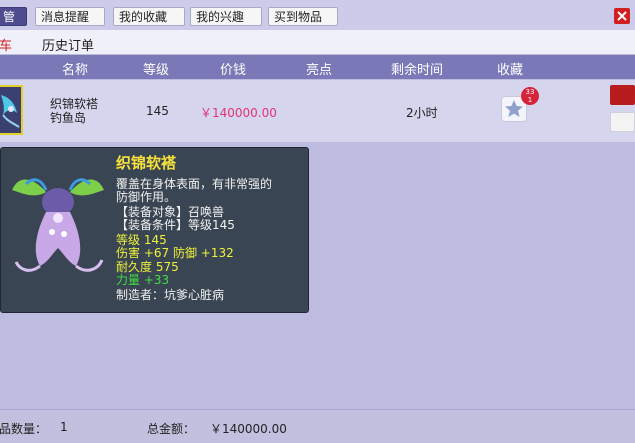 The height and width of the screenshot is (443, 635). I want to click on pet-armor-icon, so click(58, 223).